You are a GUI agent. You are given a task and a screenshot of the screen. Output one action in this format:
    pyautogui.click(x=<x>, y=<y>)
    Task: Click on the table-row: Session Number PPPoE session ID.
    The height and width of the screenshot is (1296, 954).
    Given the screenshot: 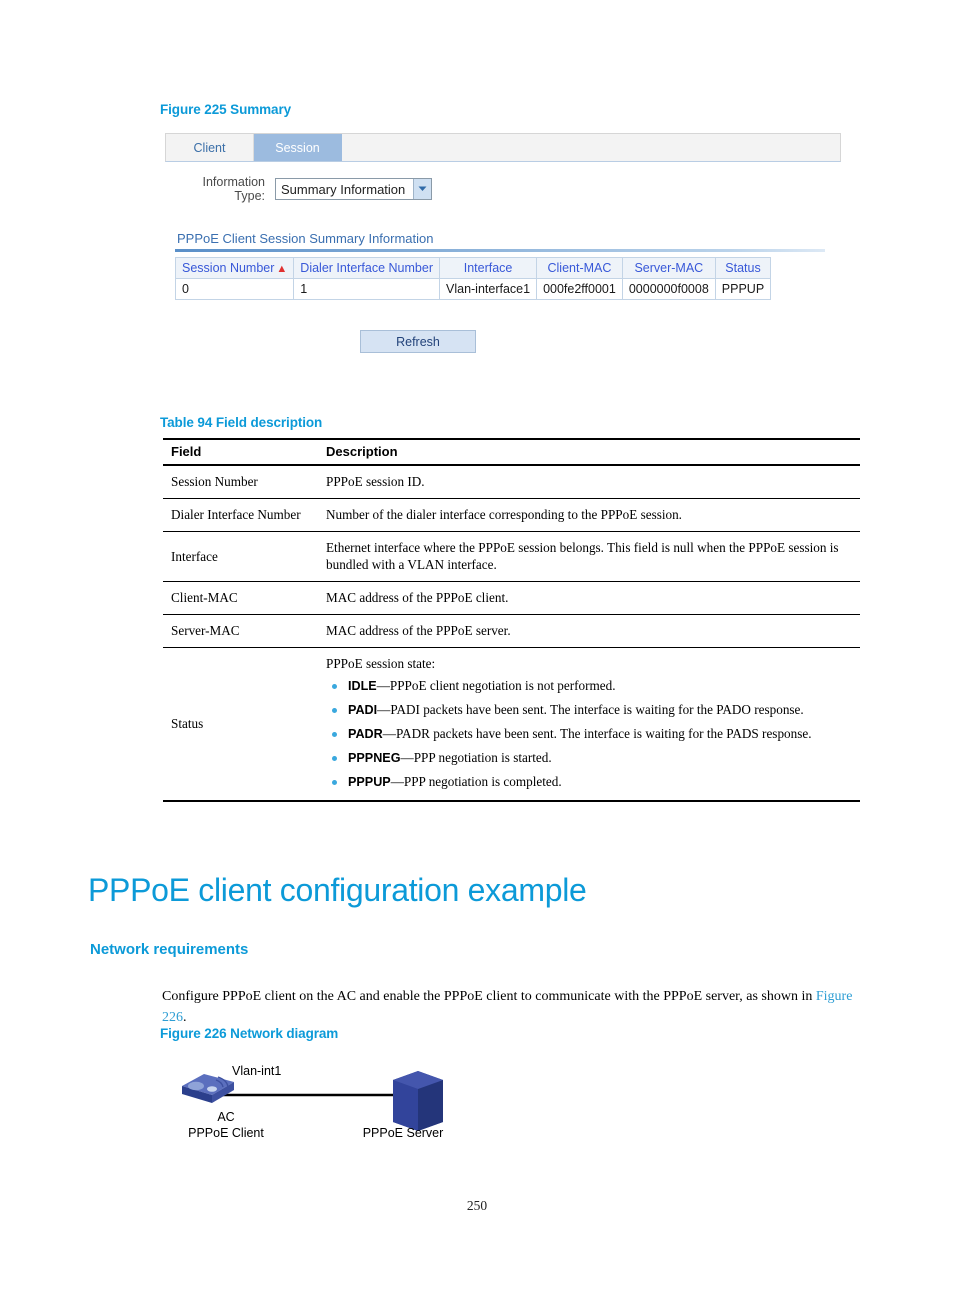 What is the action you would take?
    pyautogui.click(x=511, y=482)
    